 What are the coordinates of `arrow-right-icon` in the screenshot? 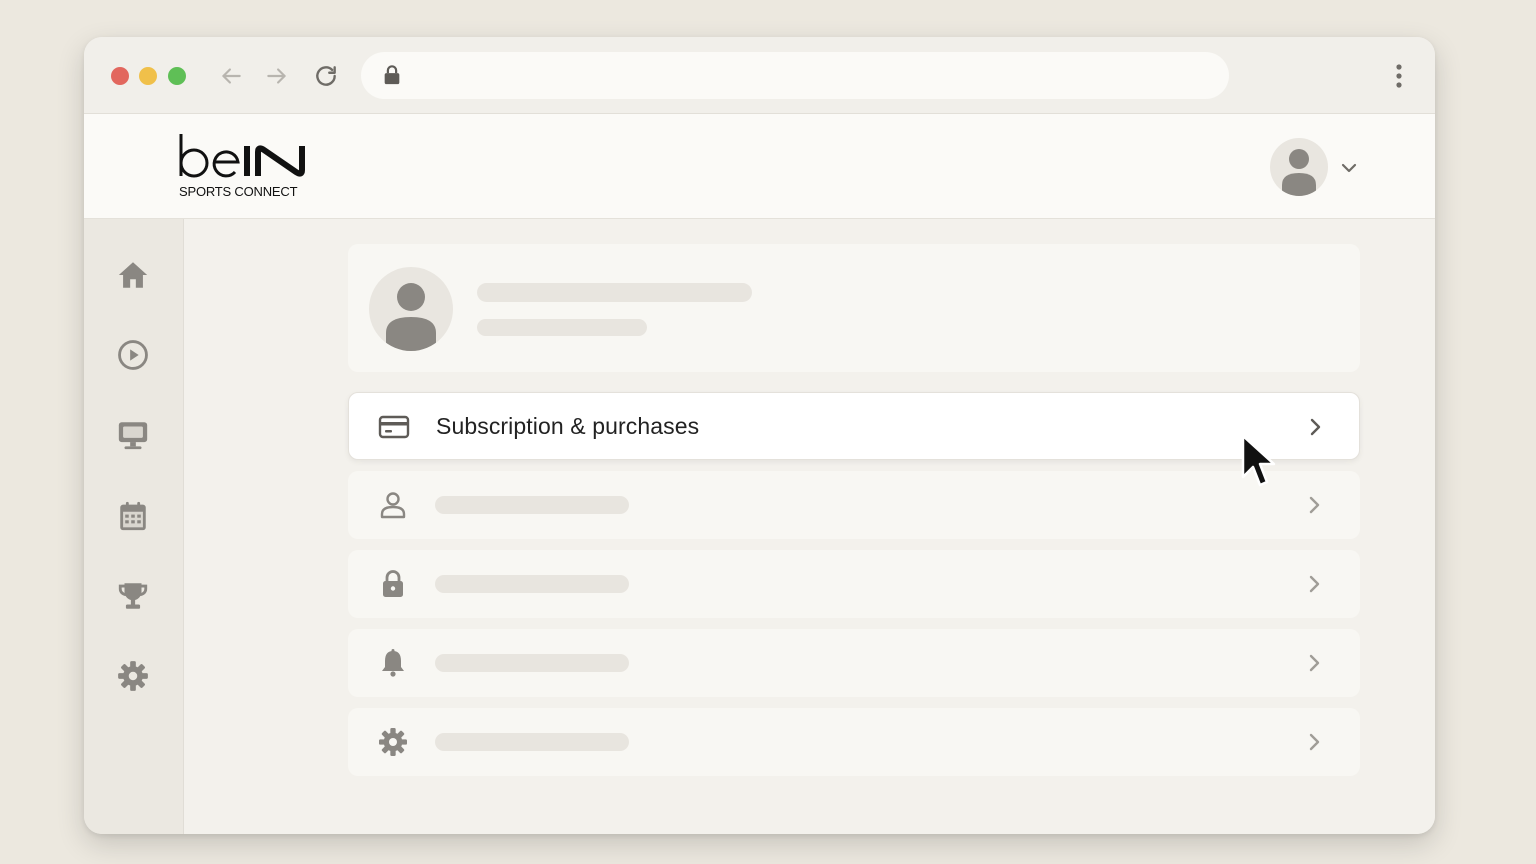 It's located at (276, 76).